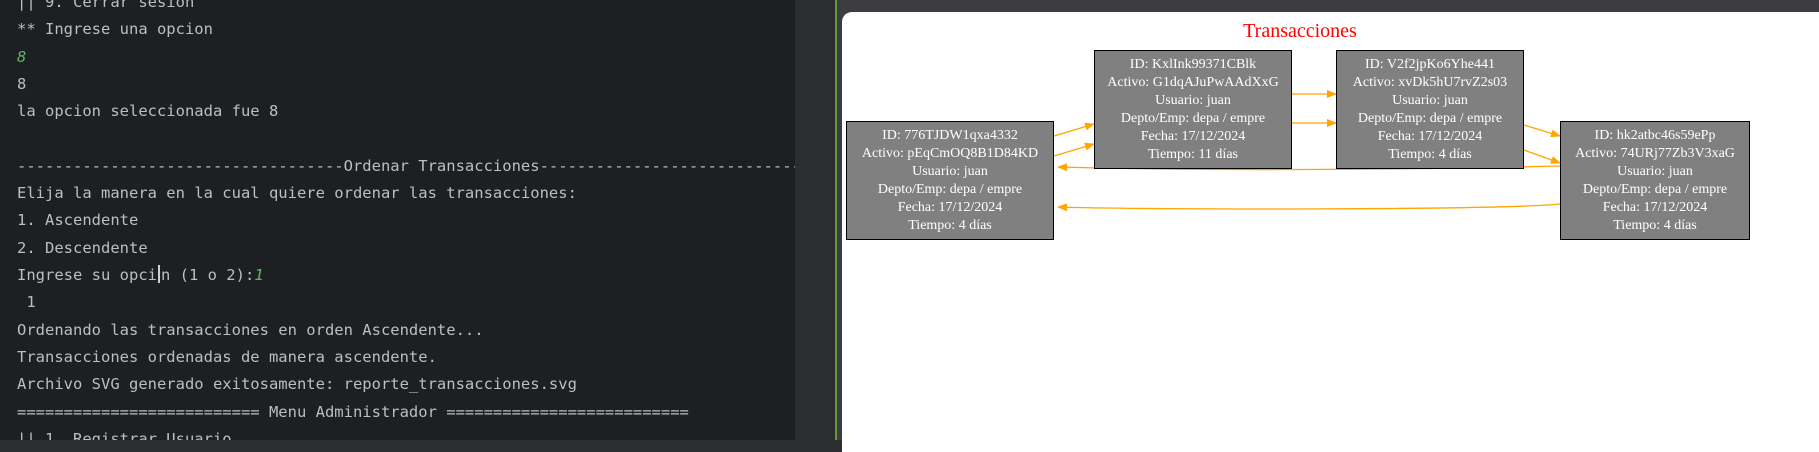 This screenshot has width=1819, height=452. I want to click on node-field: Activo: 74URj77Zb3V3xaG, so click(1655, 153).